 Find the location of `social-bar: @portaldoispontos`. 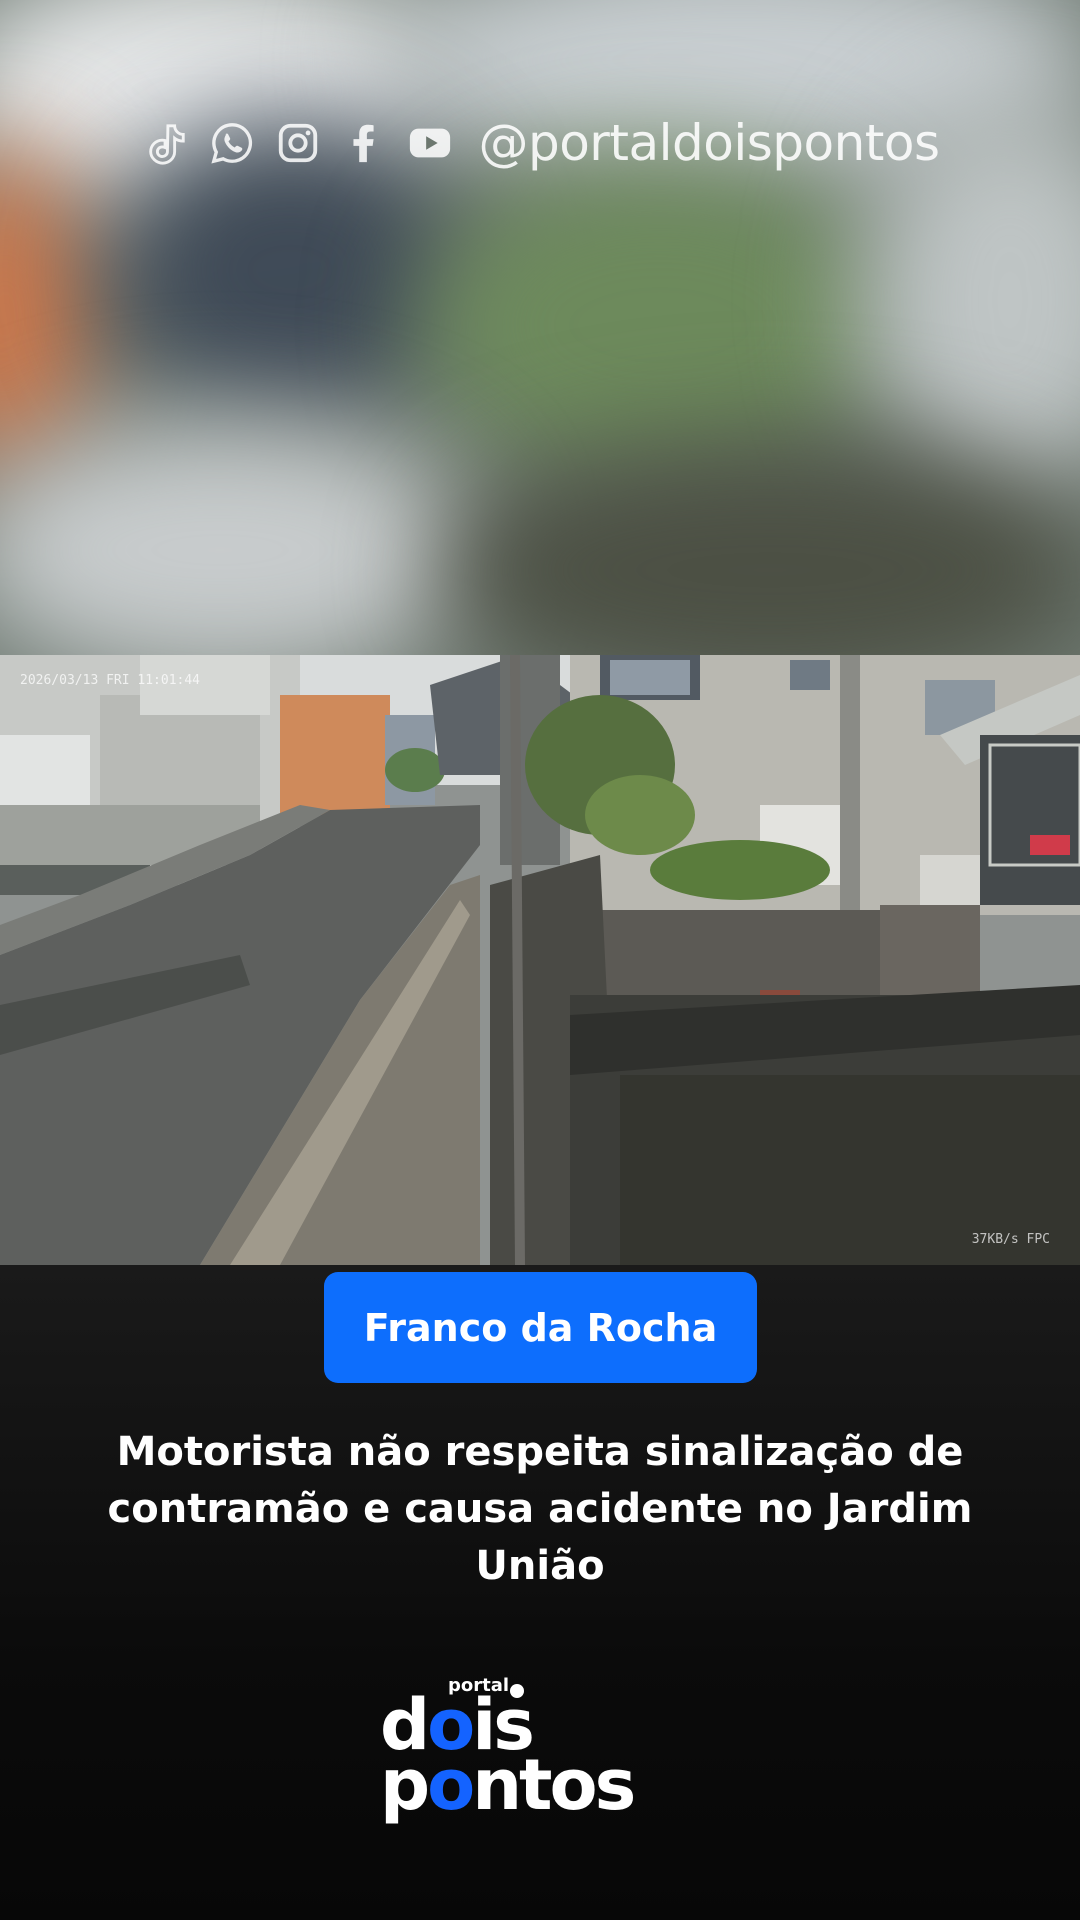

social-bar: @portaldoispontos is located at coordinates (540, 143).